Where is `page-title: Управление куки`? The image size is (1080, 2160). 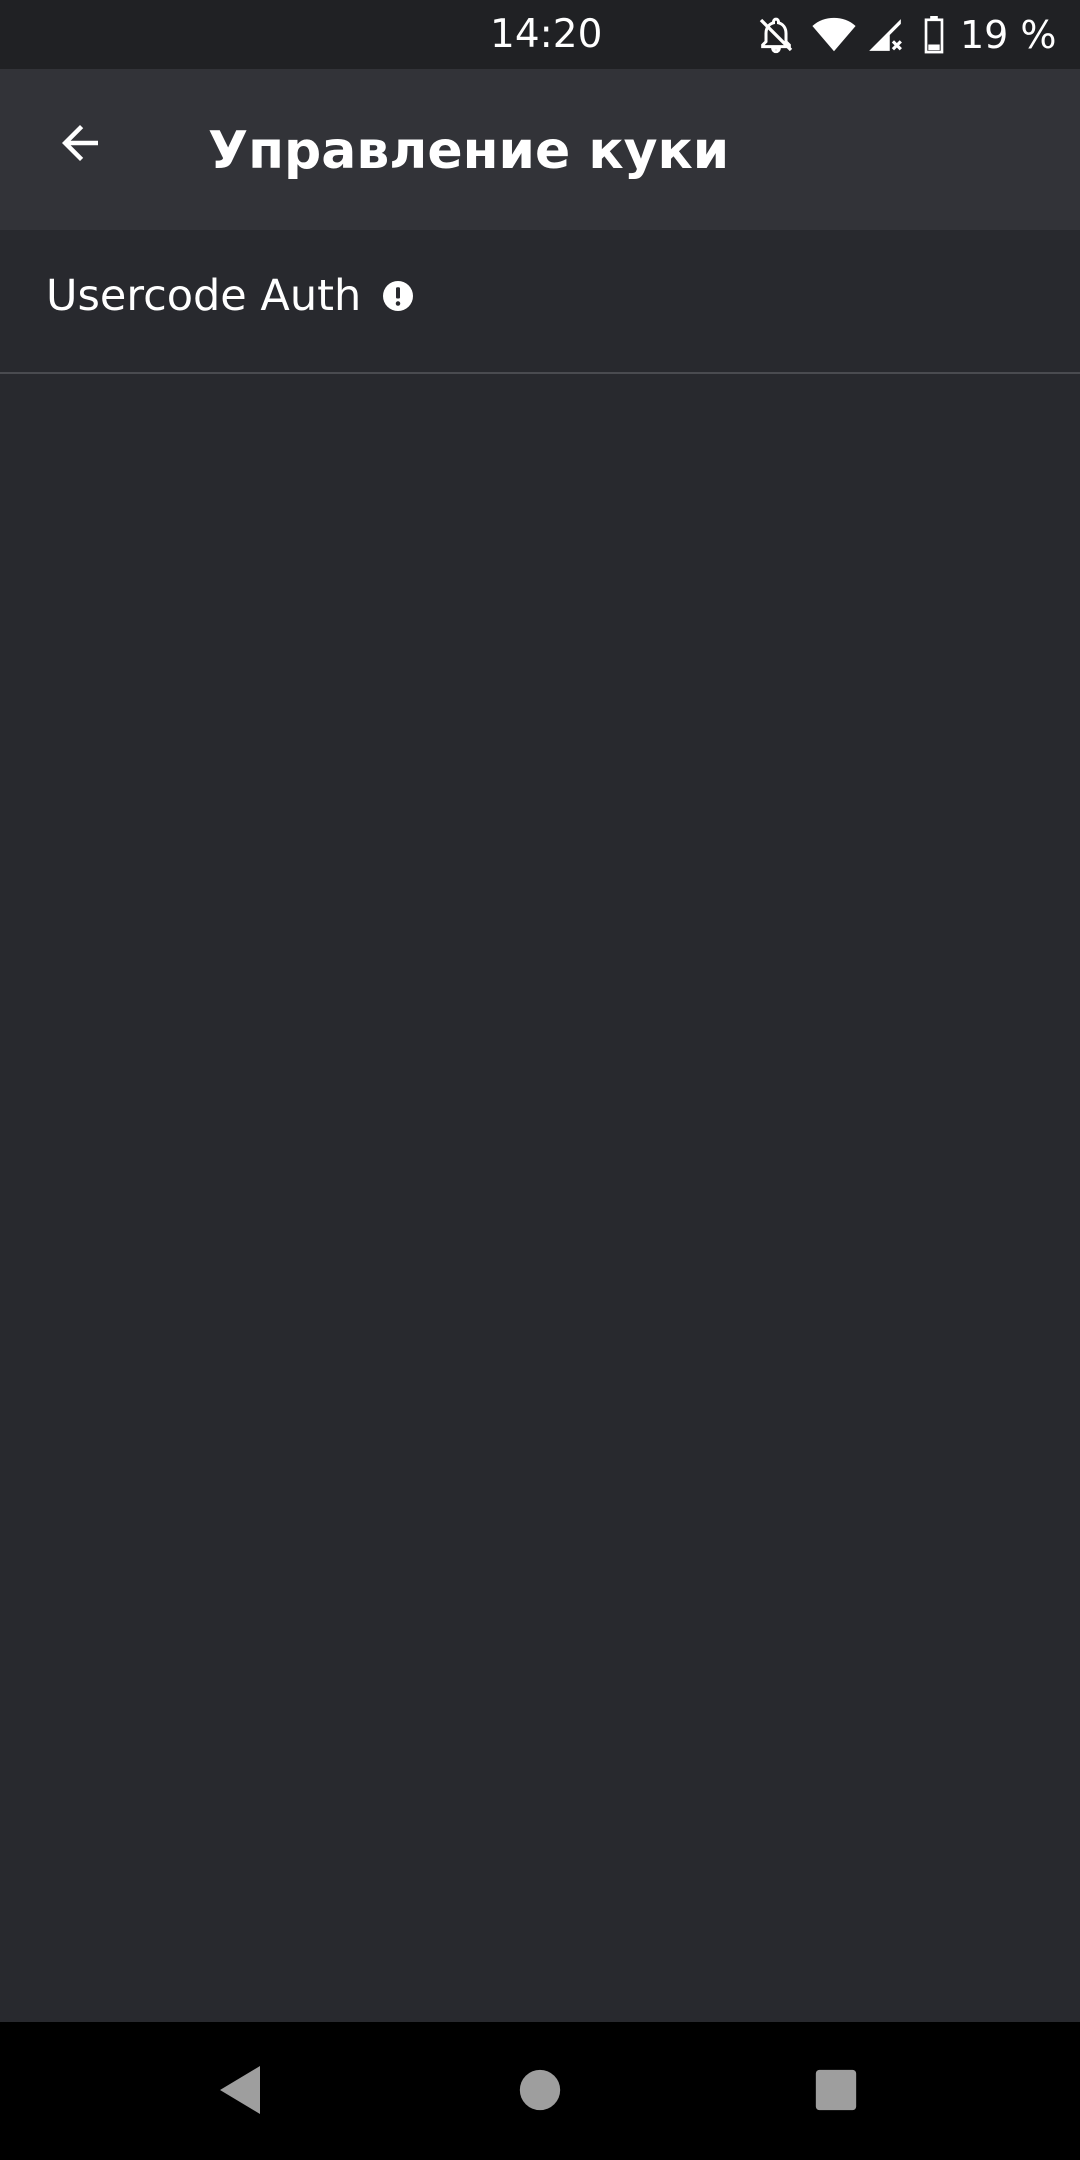
page-title: Управление куки is located at coordinates (469, 151).